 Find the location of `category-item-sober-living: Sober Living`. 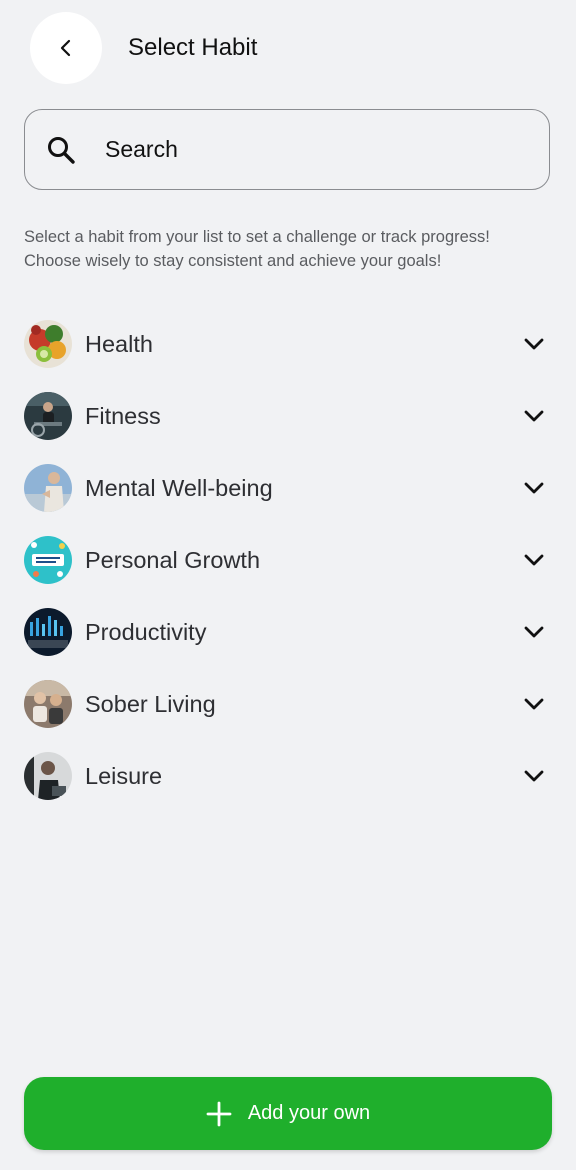

category-item-sober-living: Sober Living is located at coordinates (289, 704).